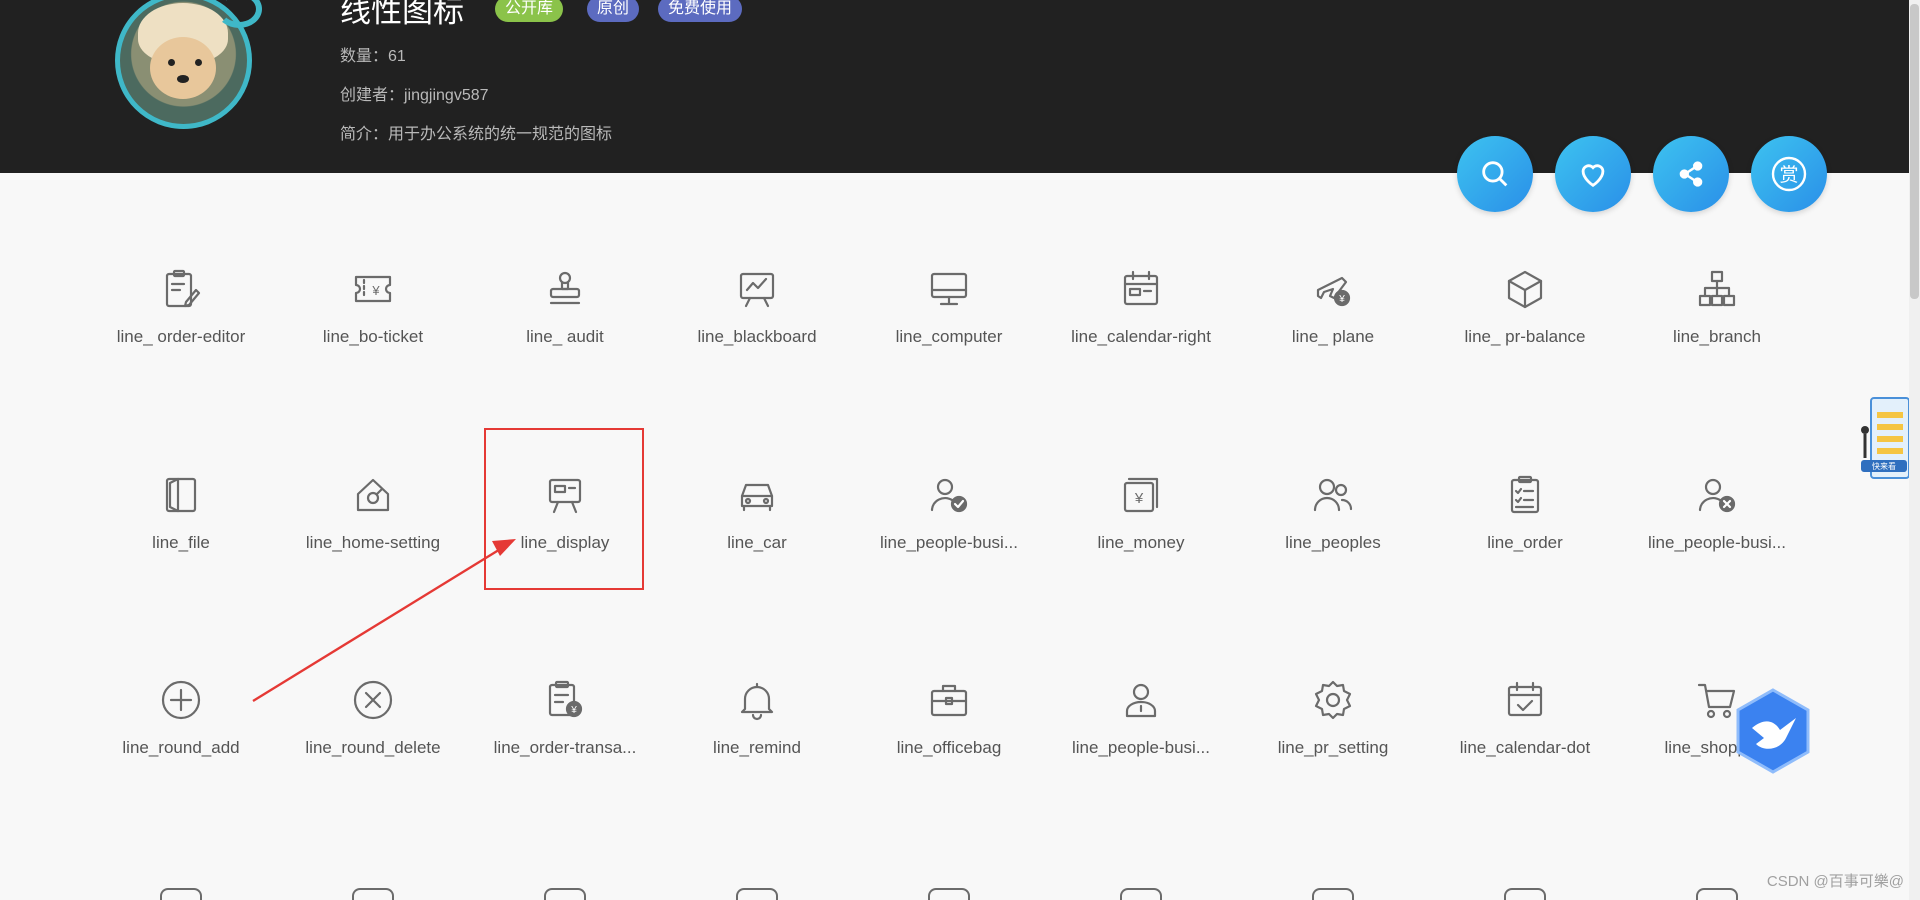 The width and height of the screenshot is (1920, 900). Describe the element at coordinates (384, 621) in the screenshot. I see `annotation-arrow` at that location.